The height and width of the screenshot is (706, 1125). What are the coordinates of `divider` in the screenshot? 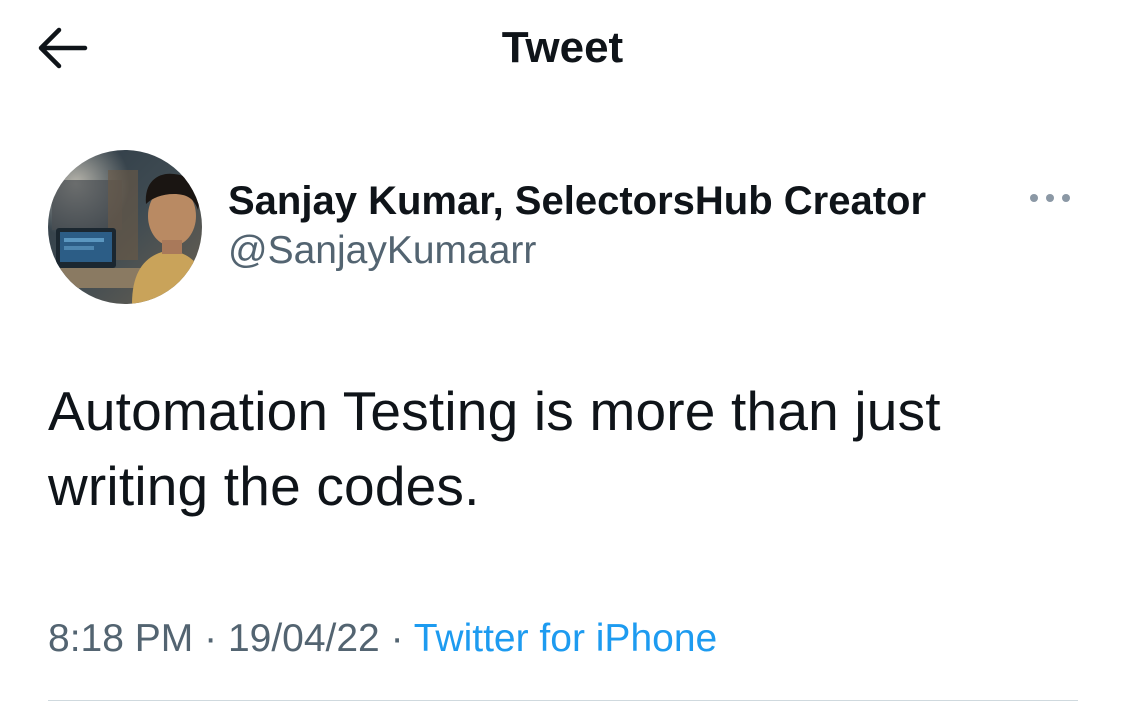 It's located at (563, 700).